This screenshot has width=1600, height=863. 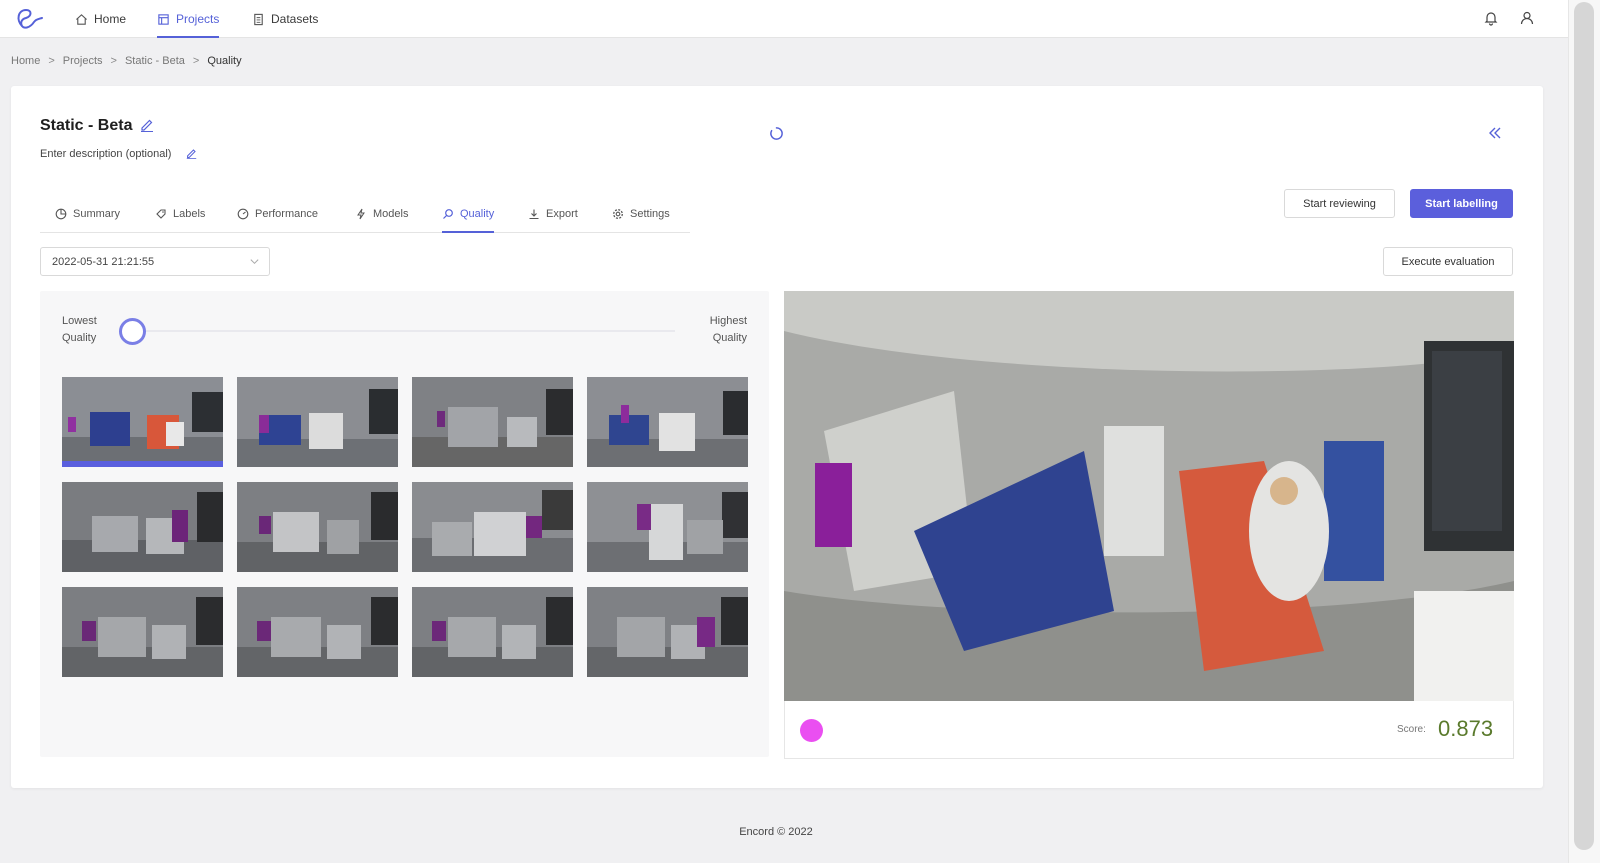 What do you see at coordinates (198, 19) in the screenshot?
I see `nav-projects-label: Projects` at bounding box center [198, 19].